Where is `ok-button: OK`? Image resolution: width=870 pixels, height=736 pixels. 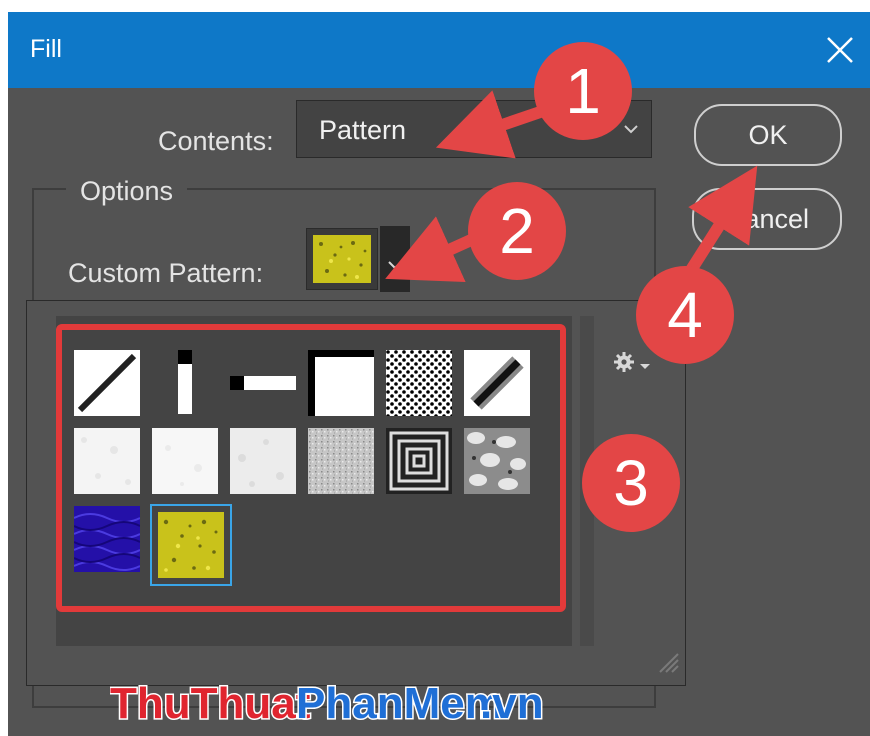
ok-button: OK is located at coordinates (768, 135).